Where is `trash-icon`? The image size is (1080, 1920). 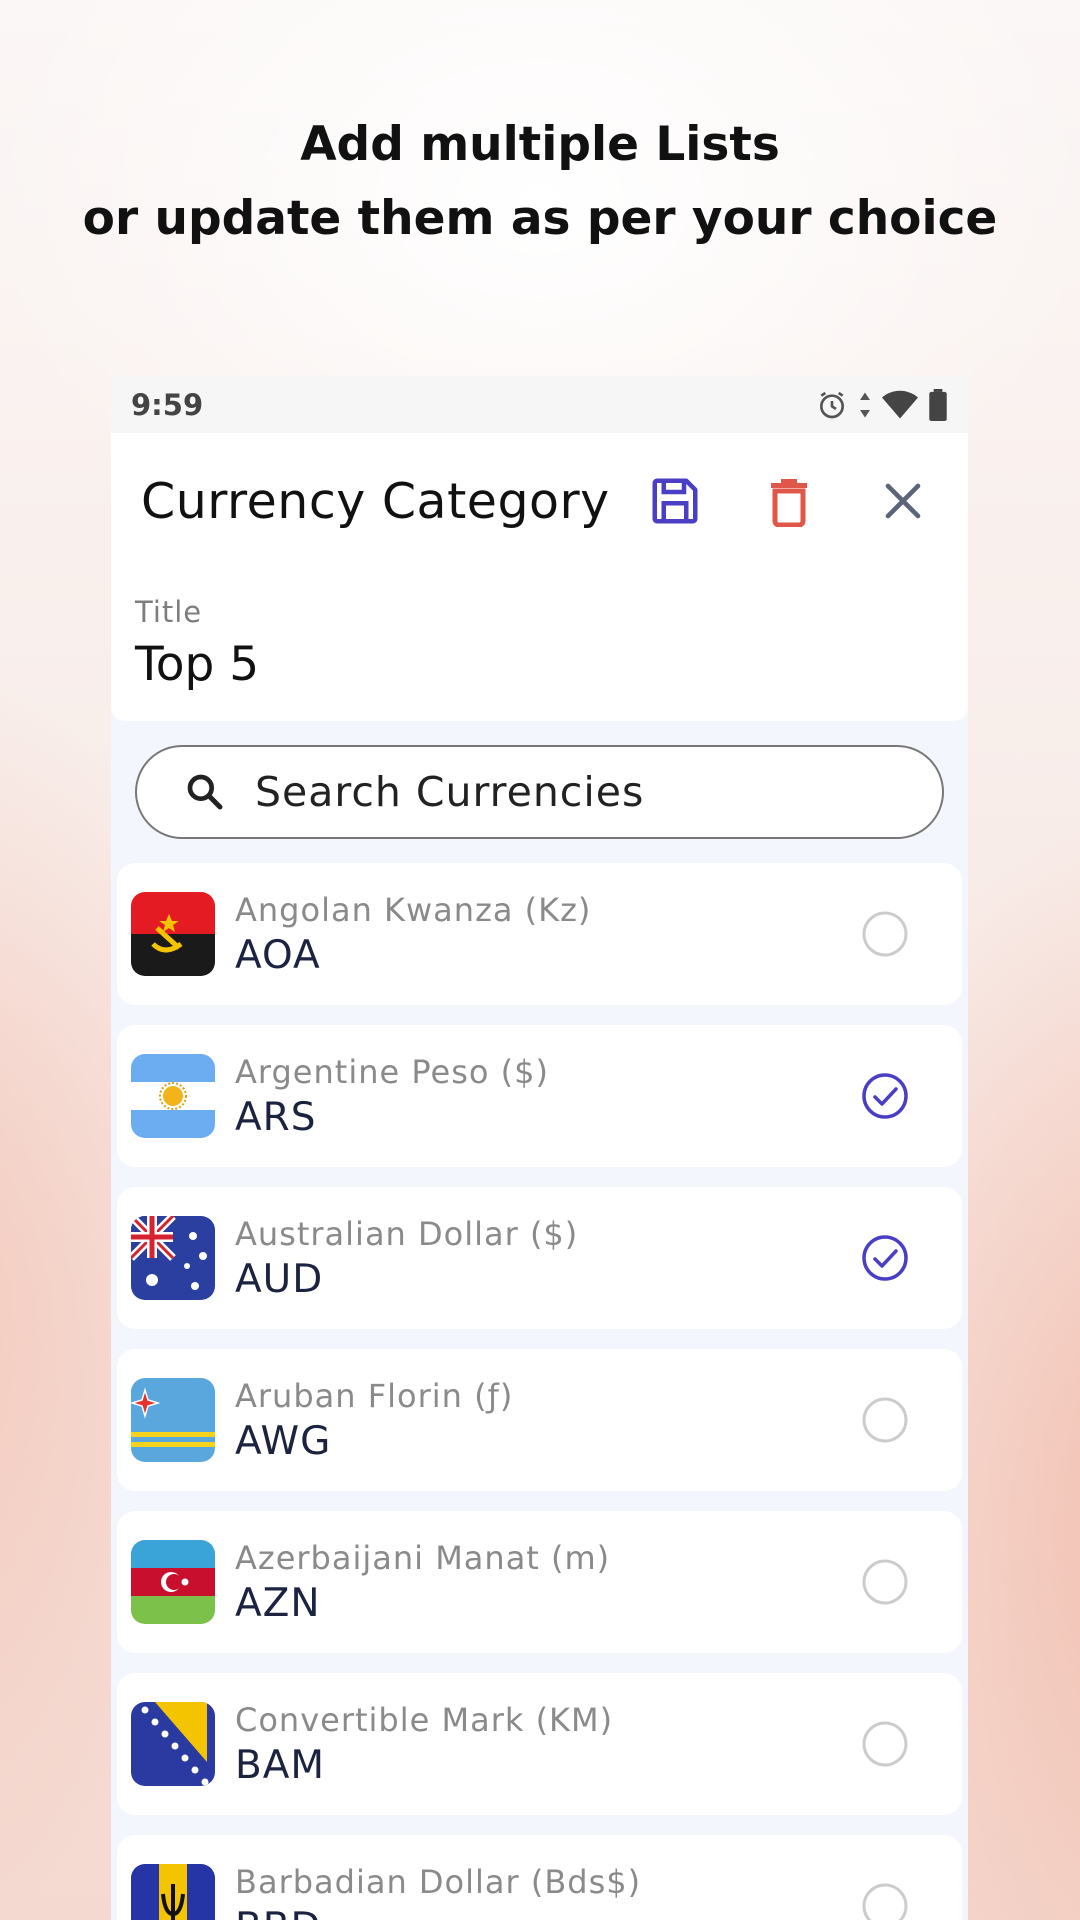 trash-icon is located at coordinates (789, 503).